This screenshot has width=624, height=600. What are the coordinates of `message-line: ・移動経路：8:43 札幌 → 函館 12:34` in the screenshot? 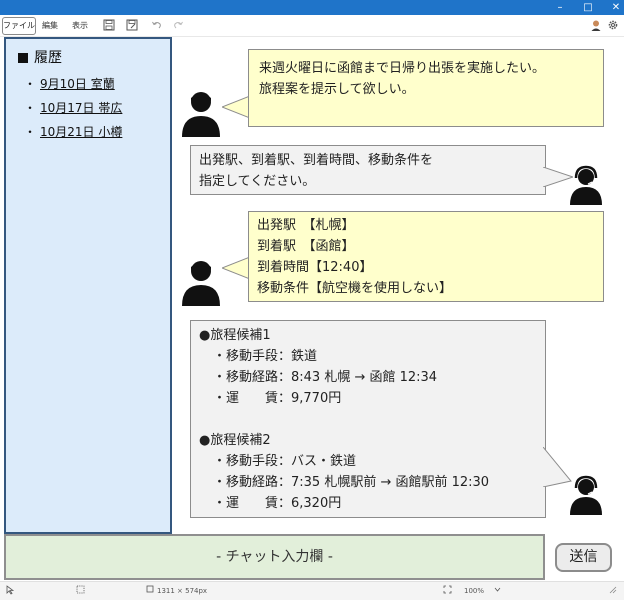 It's located at (325, 377).